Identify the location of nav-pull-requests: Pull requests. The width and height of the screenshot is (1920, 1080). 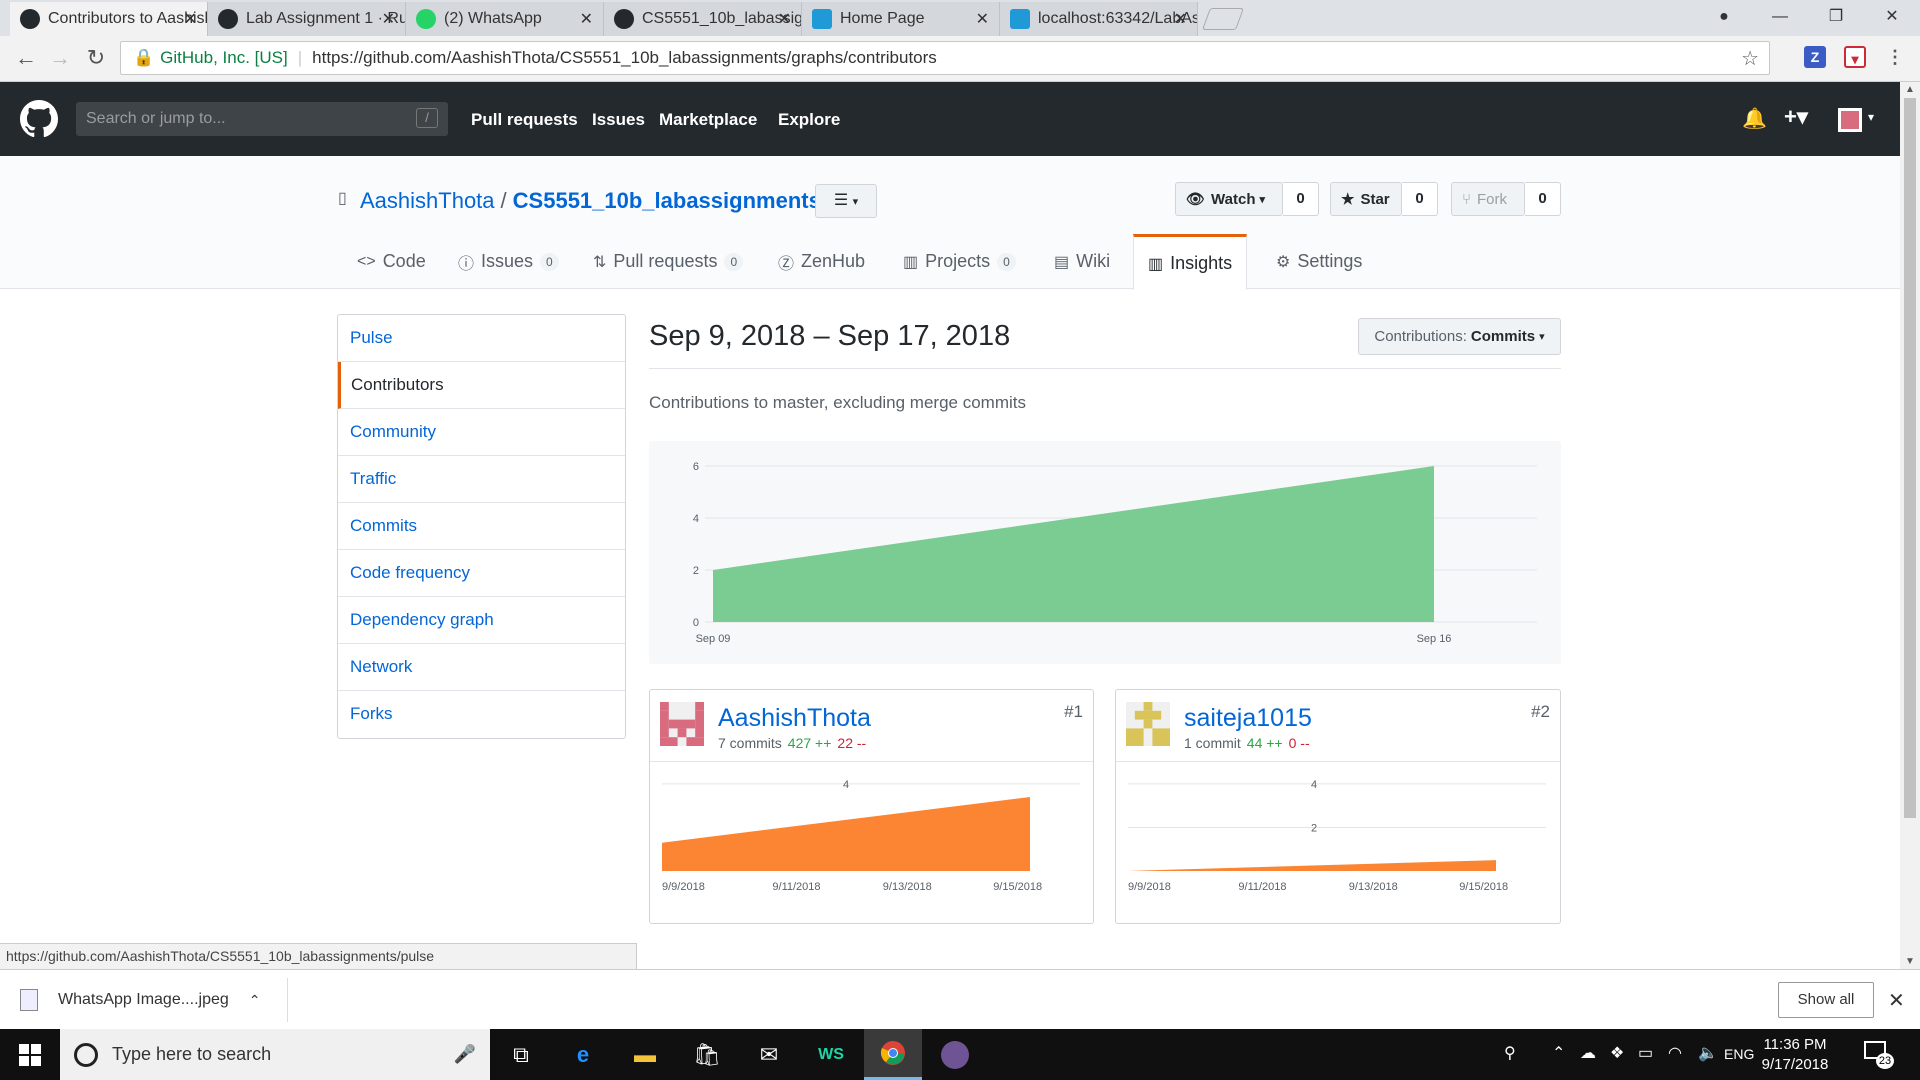
(524, 120).